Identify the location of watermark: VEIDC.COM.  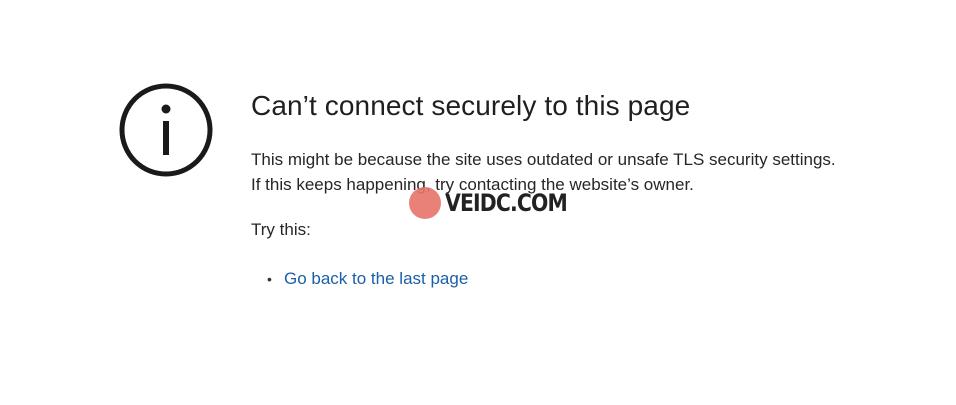
(498, 203).